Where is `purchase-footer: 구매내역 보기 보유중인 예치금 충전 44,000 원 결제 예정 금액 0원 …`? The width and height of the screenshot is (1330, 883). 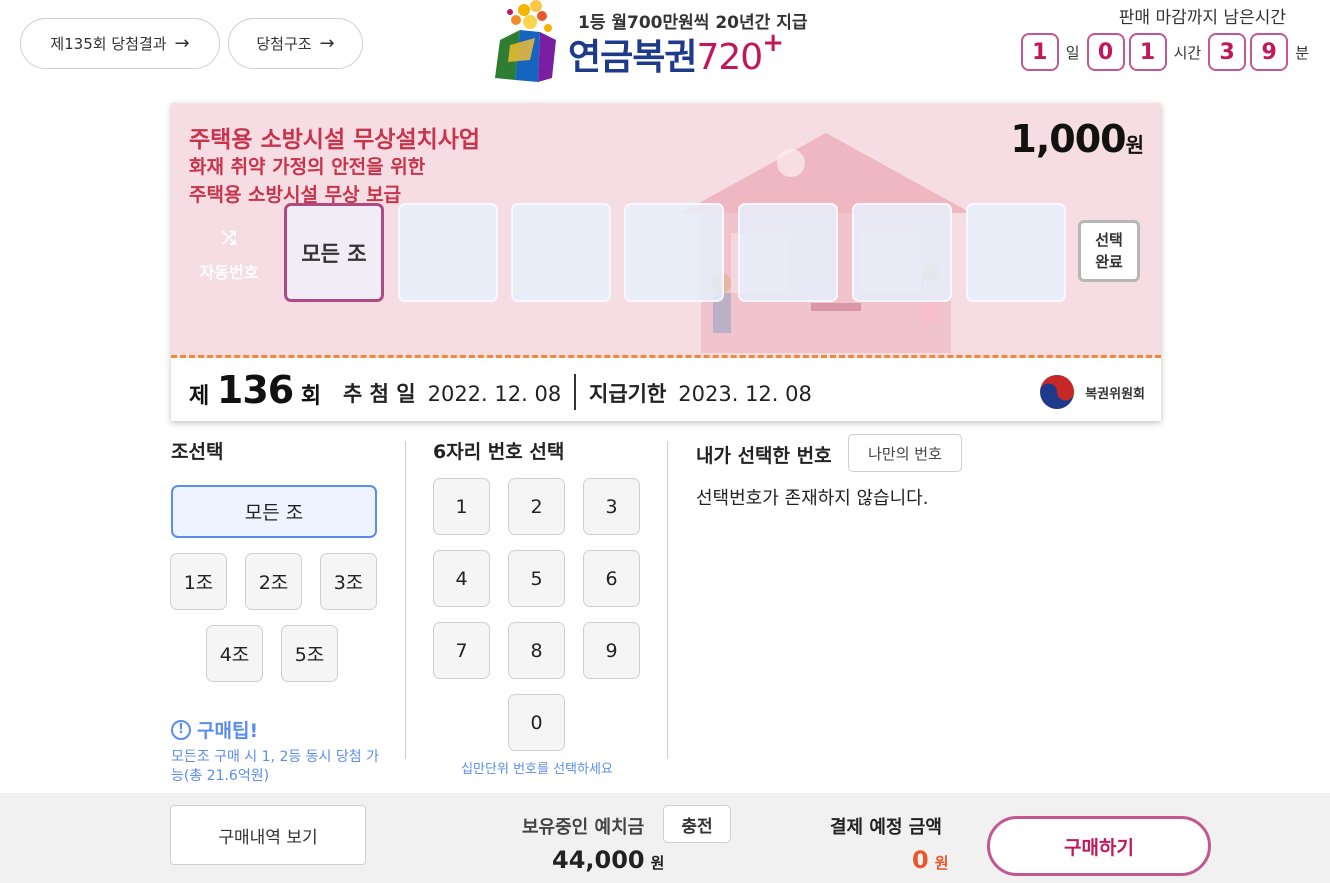
purchase-footer: 구매내역 보기 보유중인 예치금 충전 44,000 원 결제 예정 금액 0원 … is located at coordinates (665, 838).